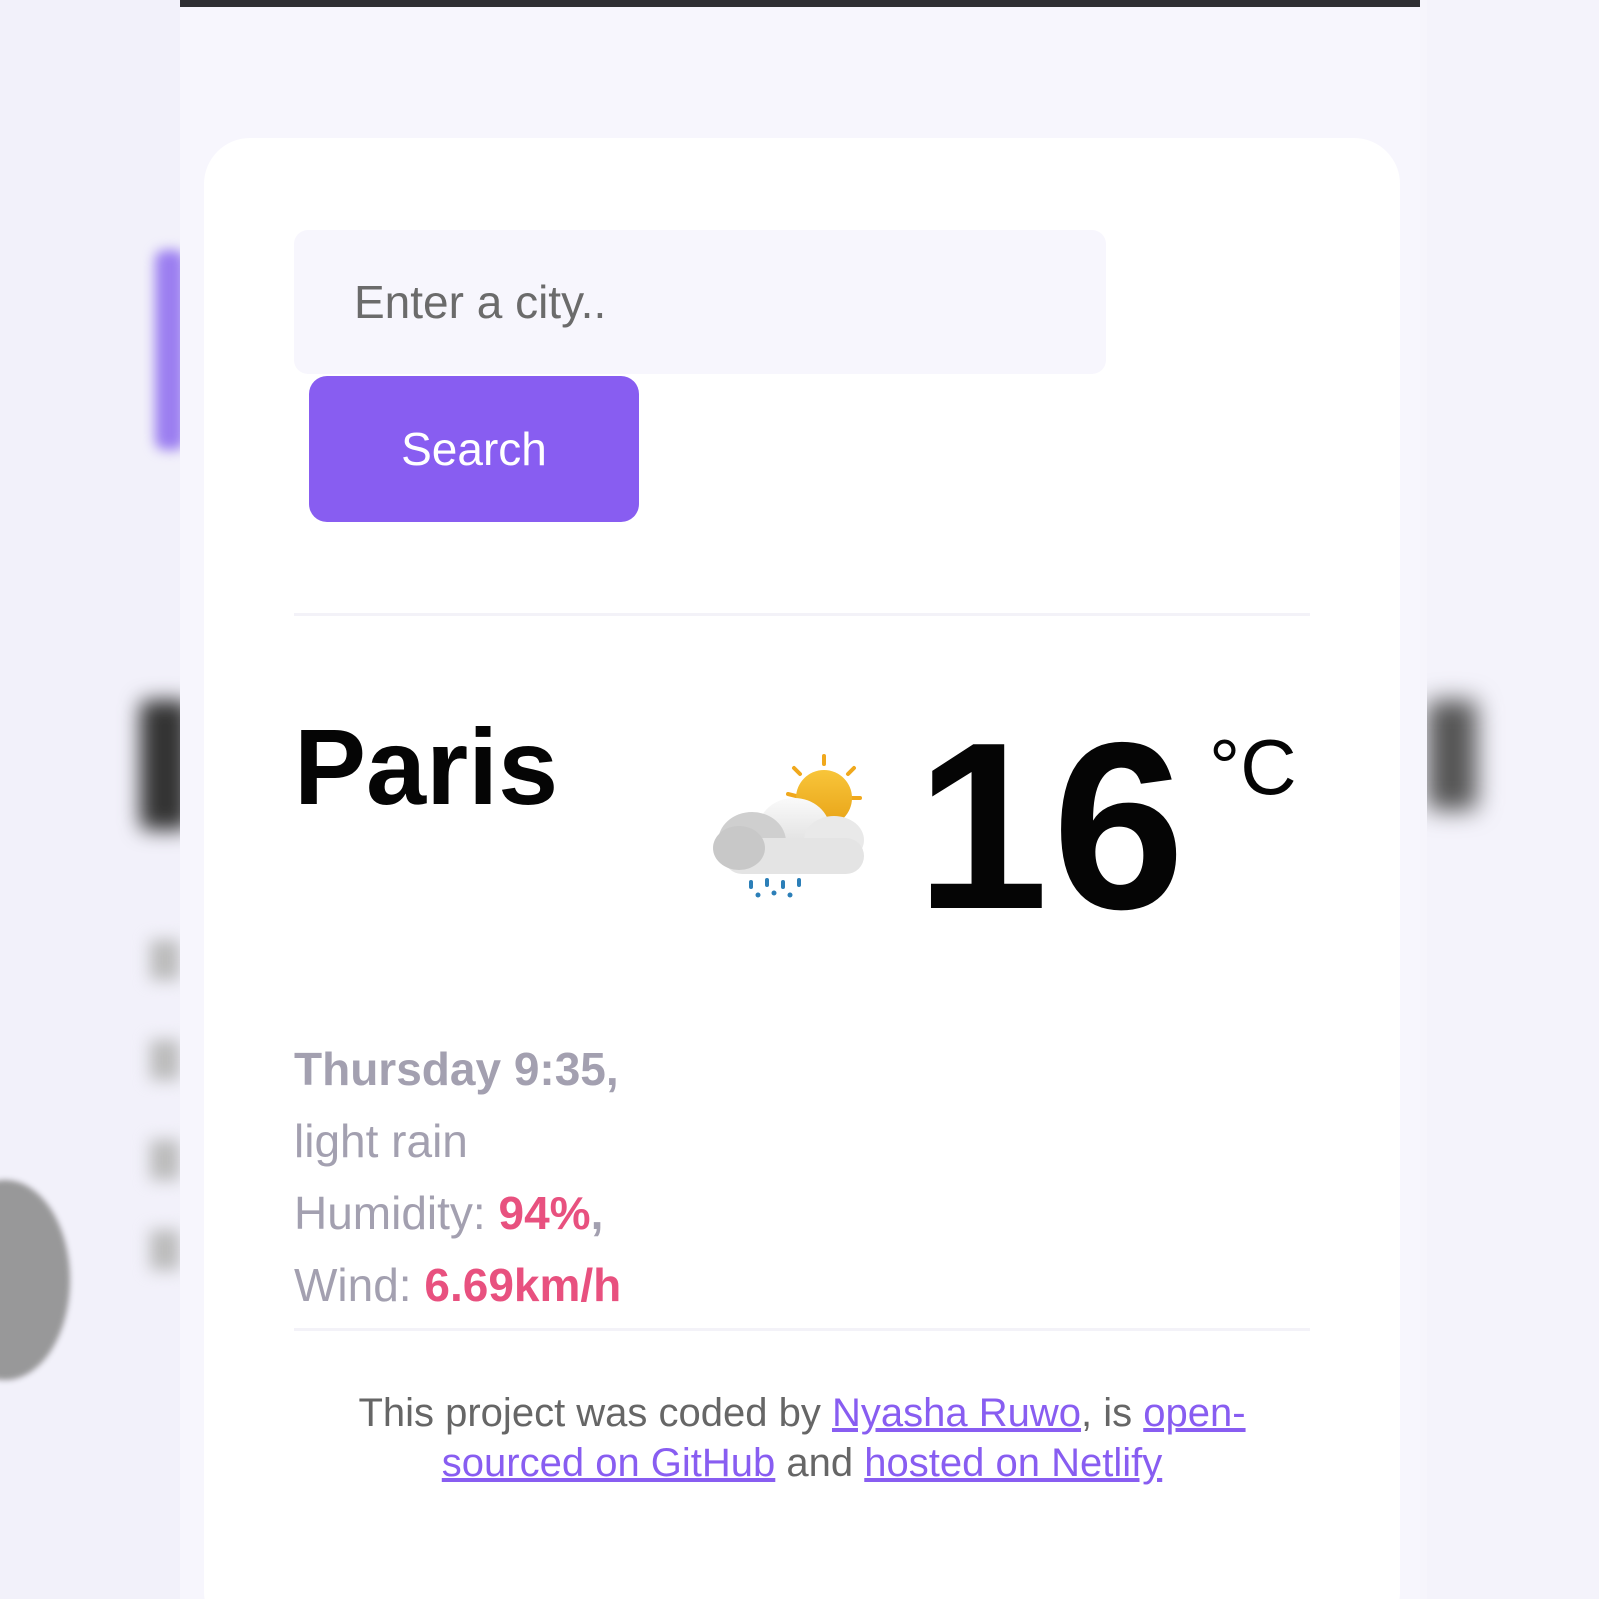 Image resolution: width=1599 pixels, height=1599 pixels. Describe the element at coordinates (523, 1285) in the screenshot. I see `wind-value: 6.69km/h` at that location.